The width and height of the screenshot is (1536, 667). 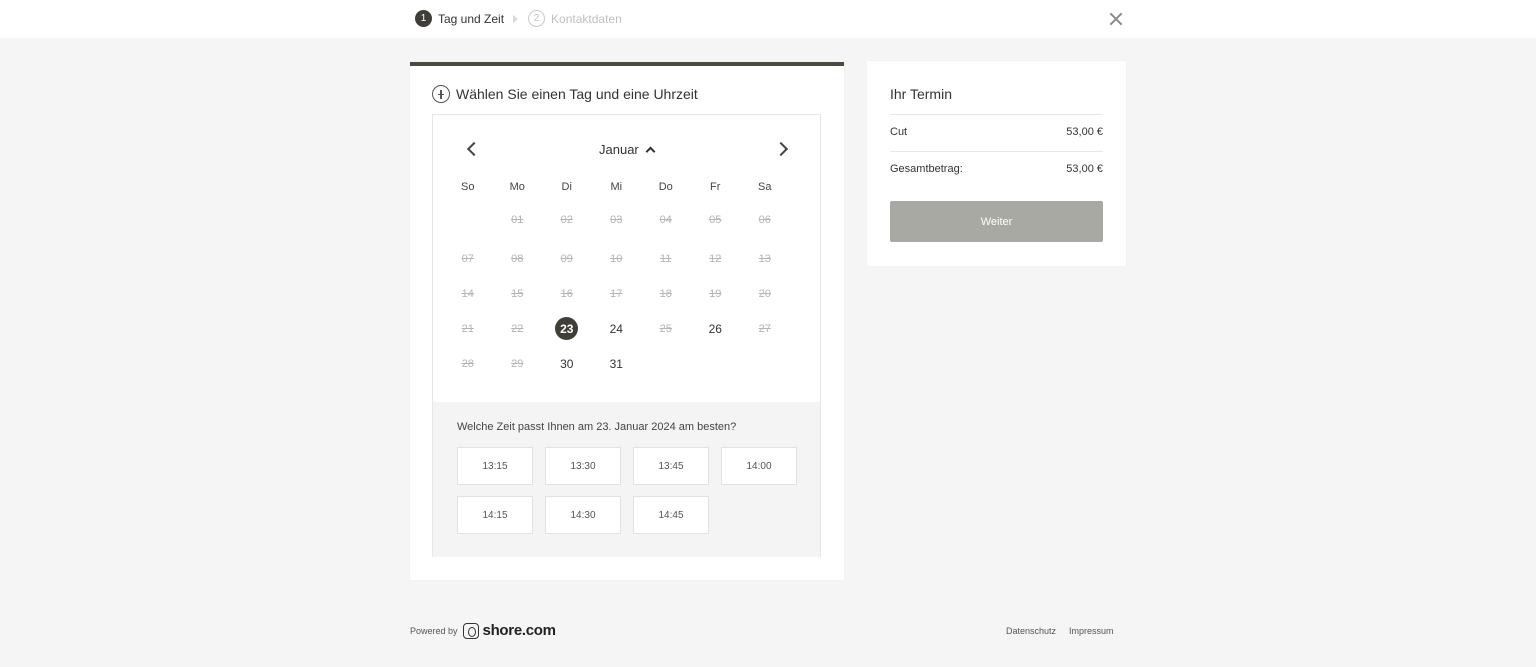 I want to click on calendar-day-disabled: 05, so click(x=716, y=220).